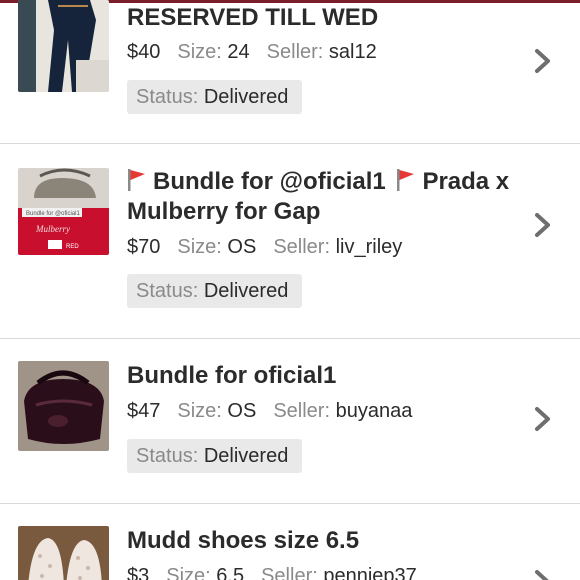  What do you see at coordinates (337, 376) in the screenshot?
I see `item-title: Bundle for oficial1` at bounding box center [337, 376].